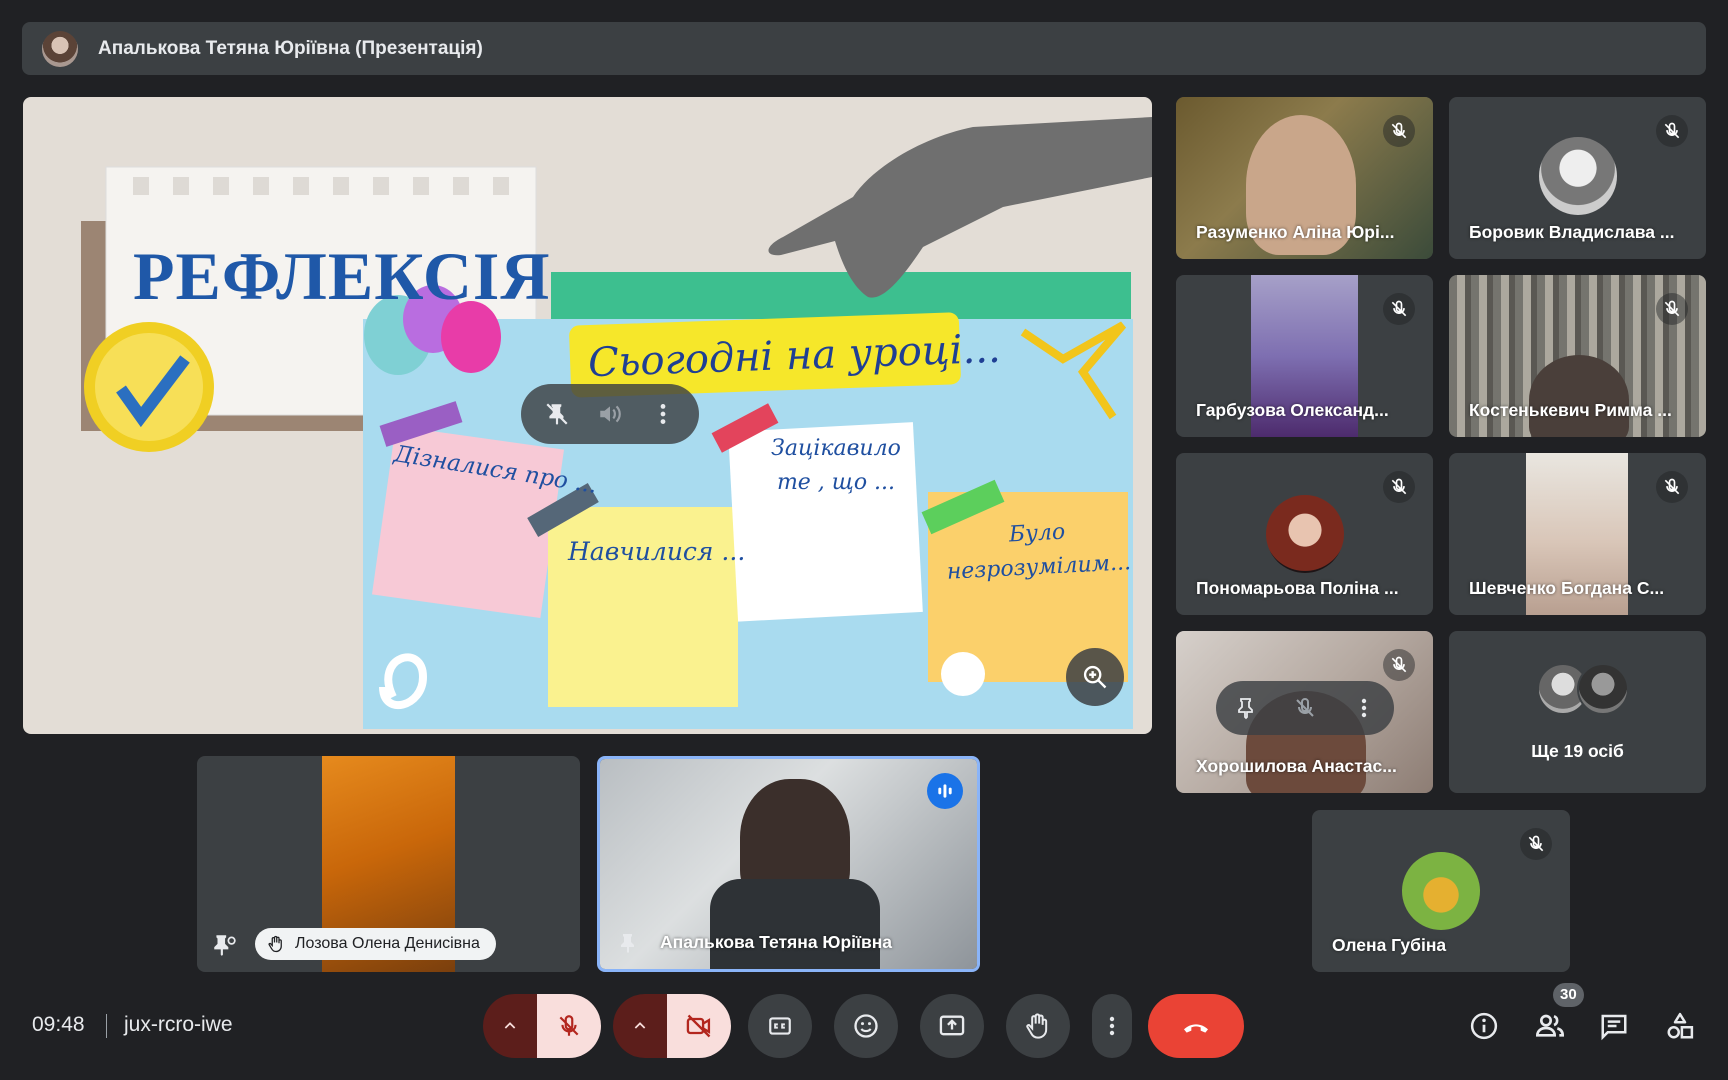  I want to click on video-controls, so click(672, 1026).